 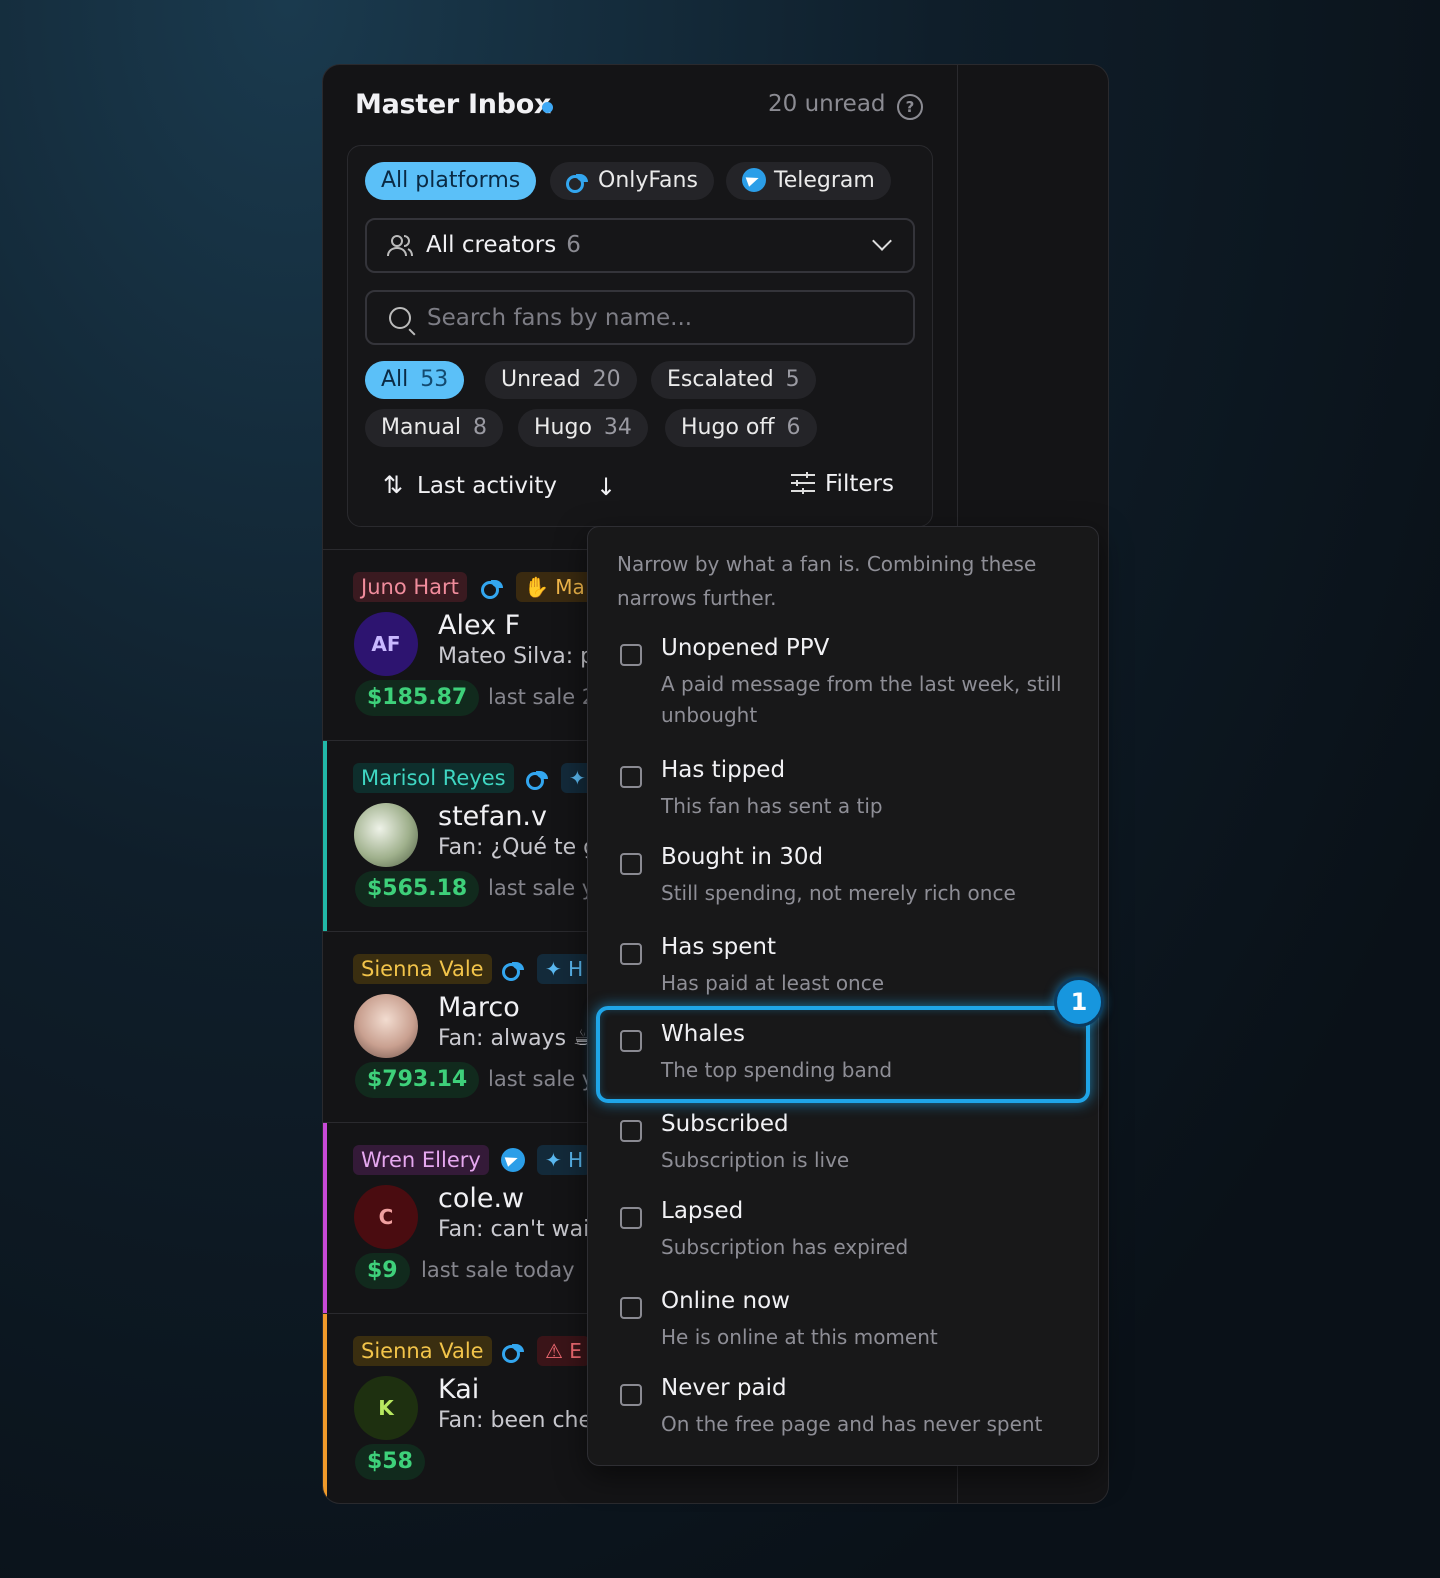 What do you see at coordinates (882, 241) in the screenshot?
I see `chevron-down-icon` at bounding box center [882, 241].